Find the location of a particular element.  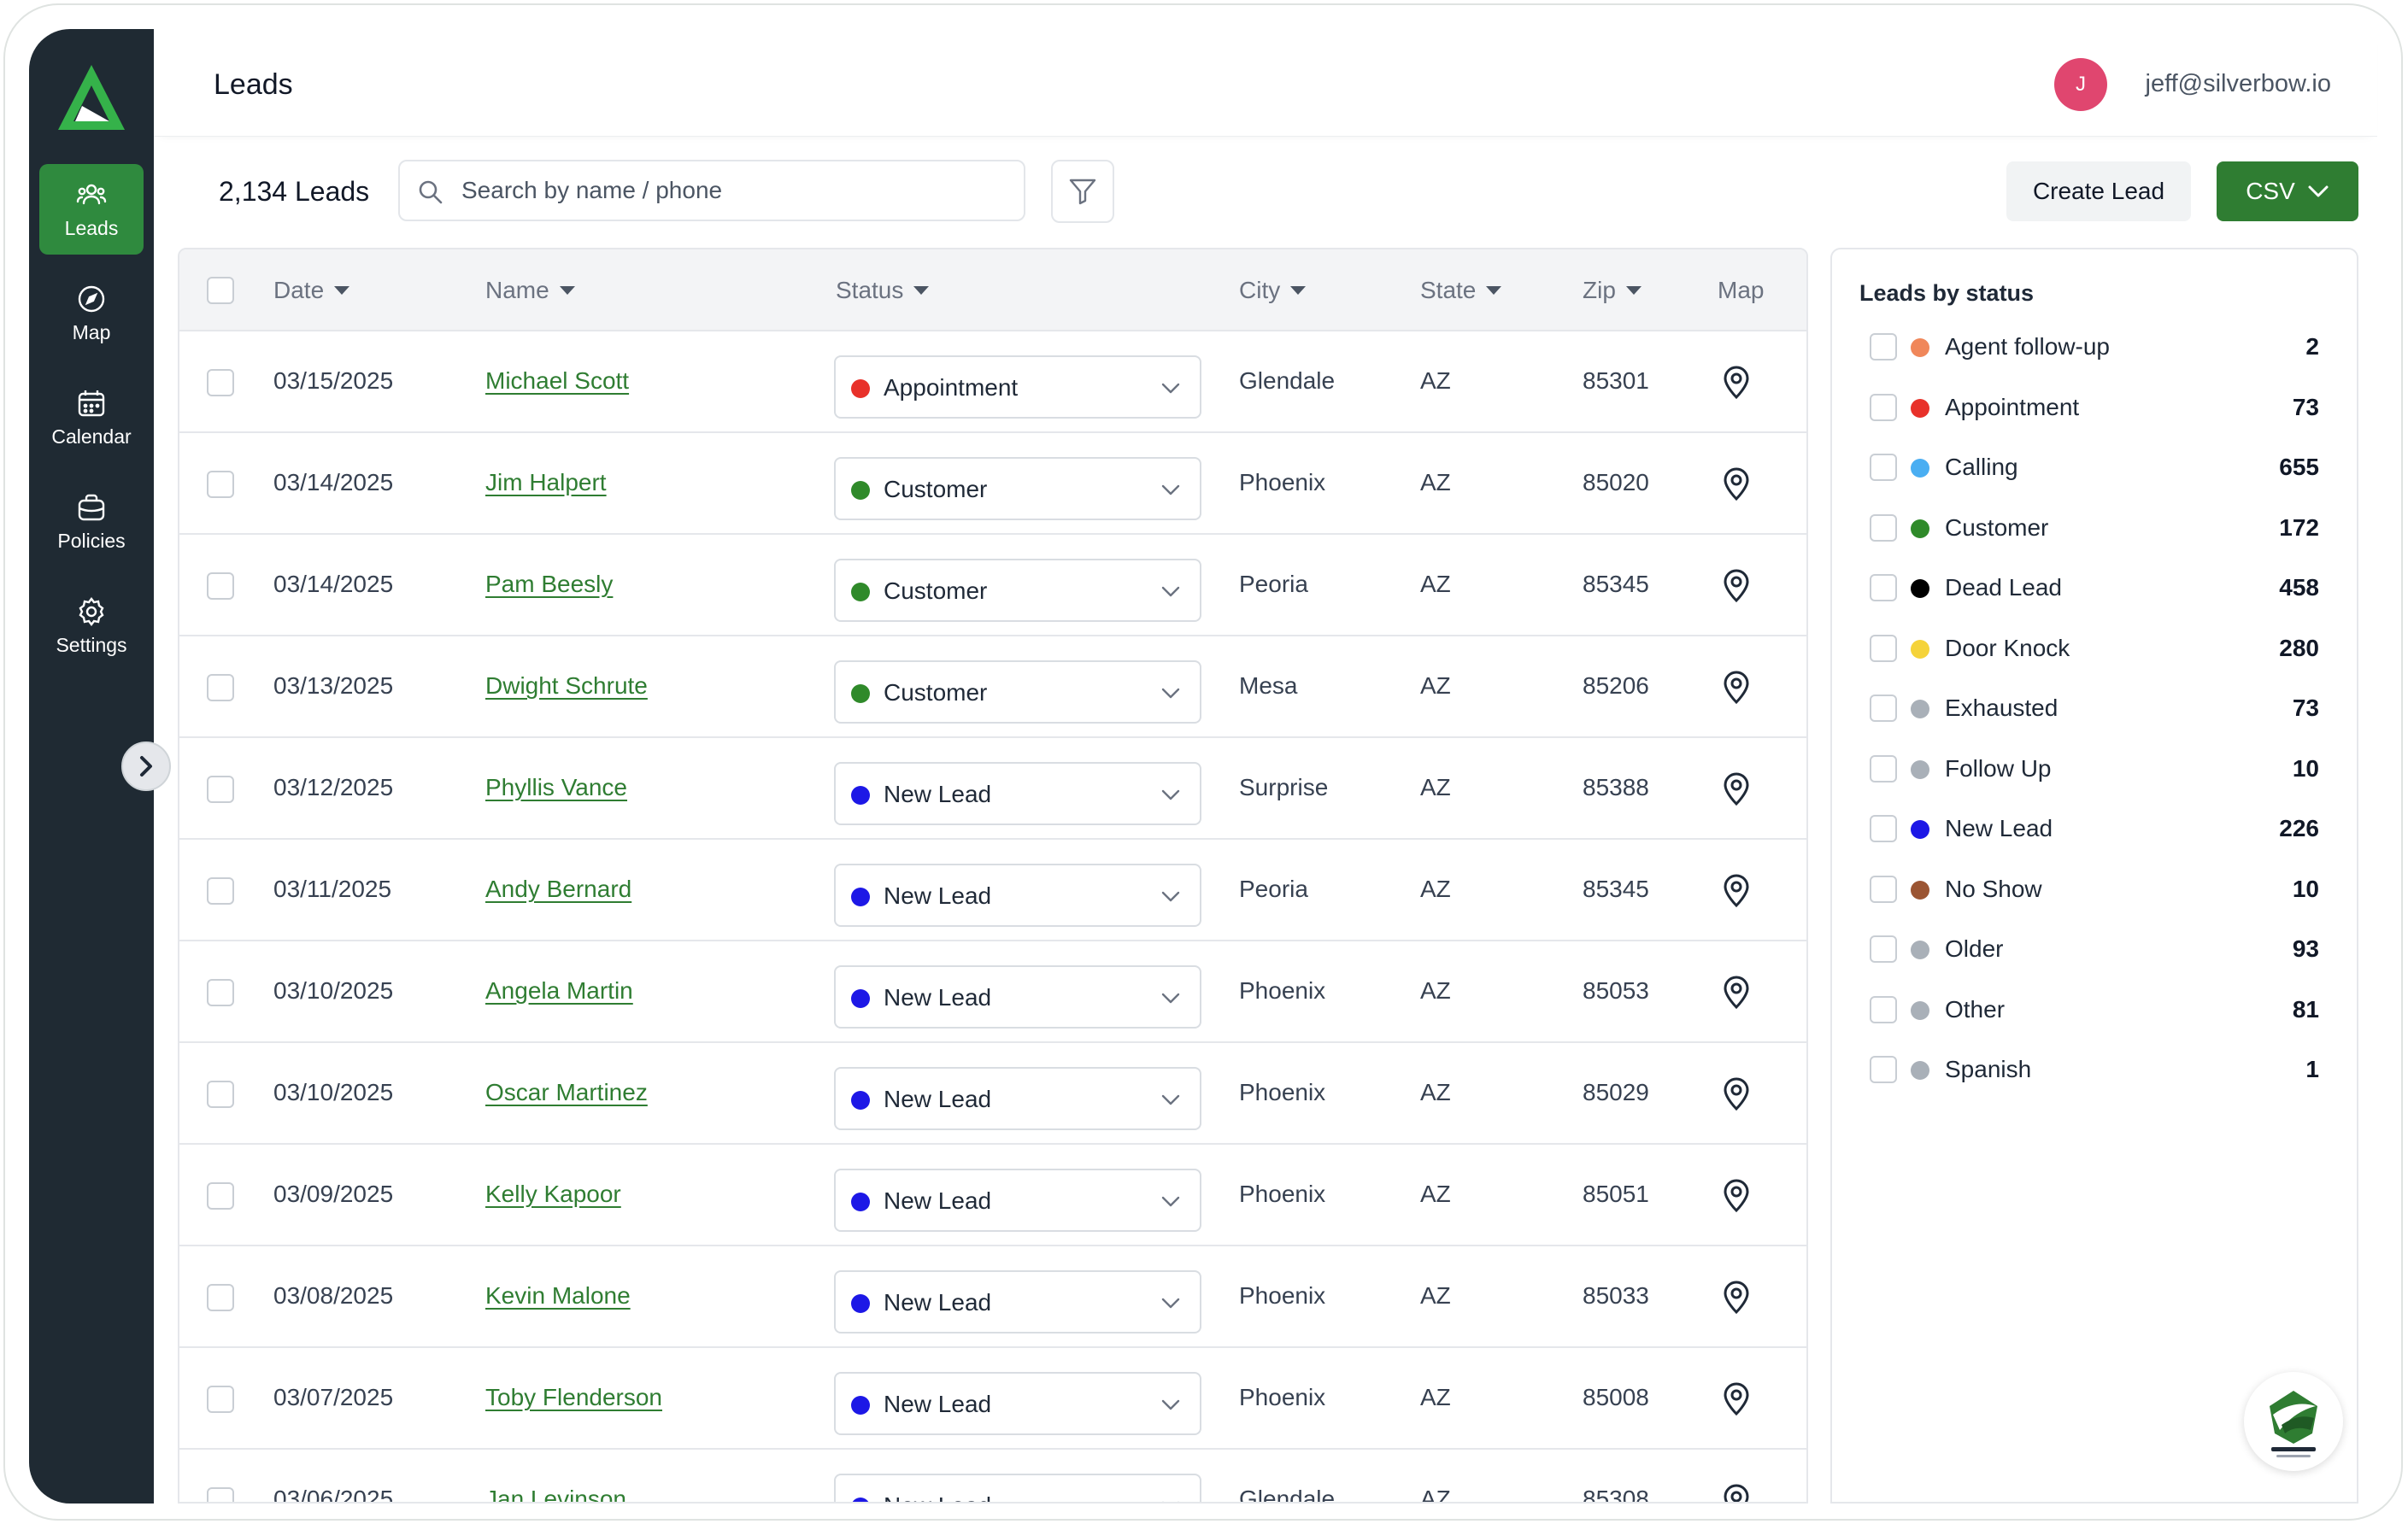

status-filter-item: Exhausted 73 is located at coordinates (2094, 708).